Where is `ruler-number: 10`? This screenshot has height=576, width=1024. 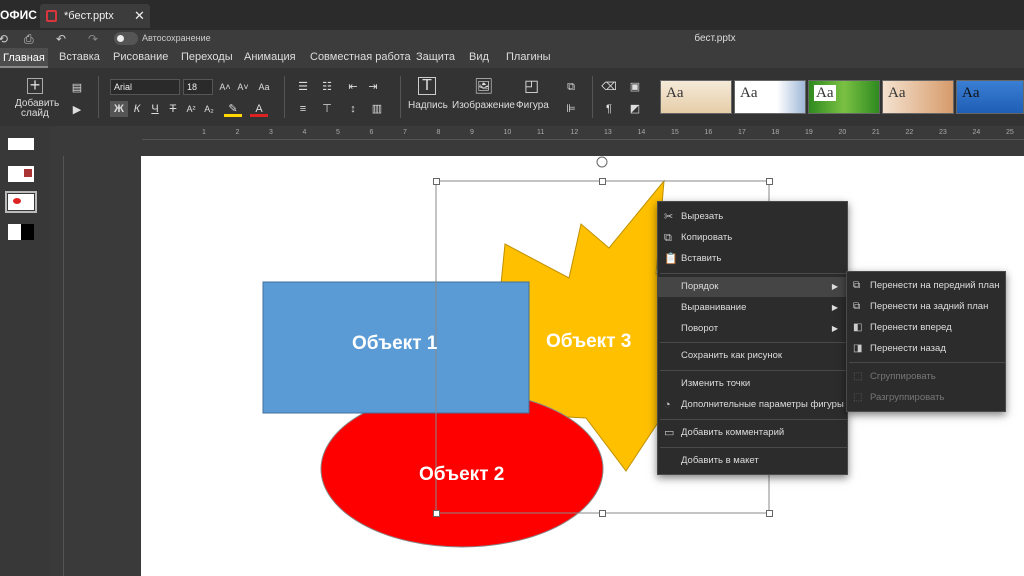
ruler-number: 10 is located at coordinates (507, 132).